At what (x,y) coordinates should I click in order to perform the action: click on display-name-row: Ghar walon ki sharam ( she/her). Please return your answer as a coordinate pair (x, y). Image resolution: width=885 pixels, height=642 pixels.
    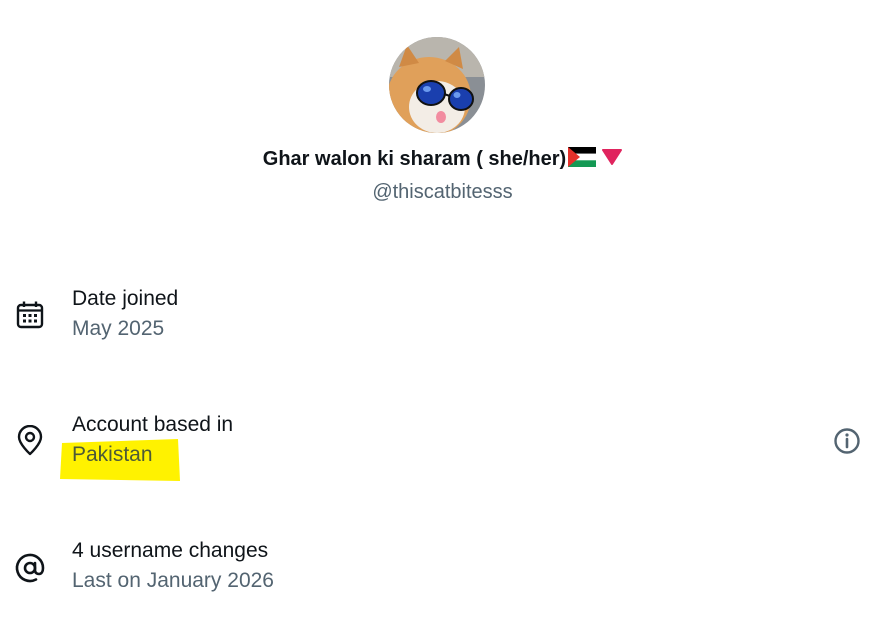
    Looking at the image, I should click on (442, 159).